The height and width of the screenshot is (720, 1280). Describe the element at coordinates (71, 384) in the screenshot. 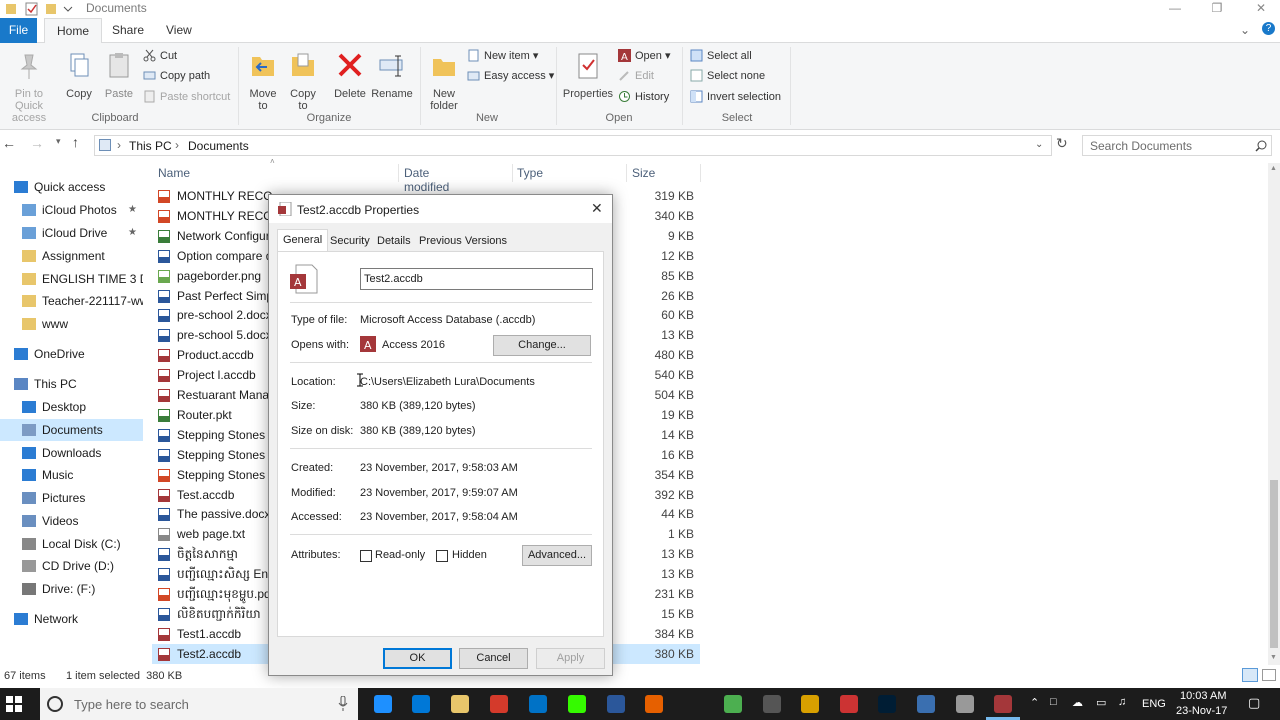

I see `sidebar-item: This PC` at that location.